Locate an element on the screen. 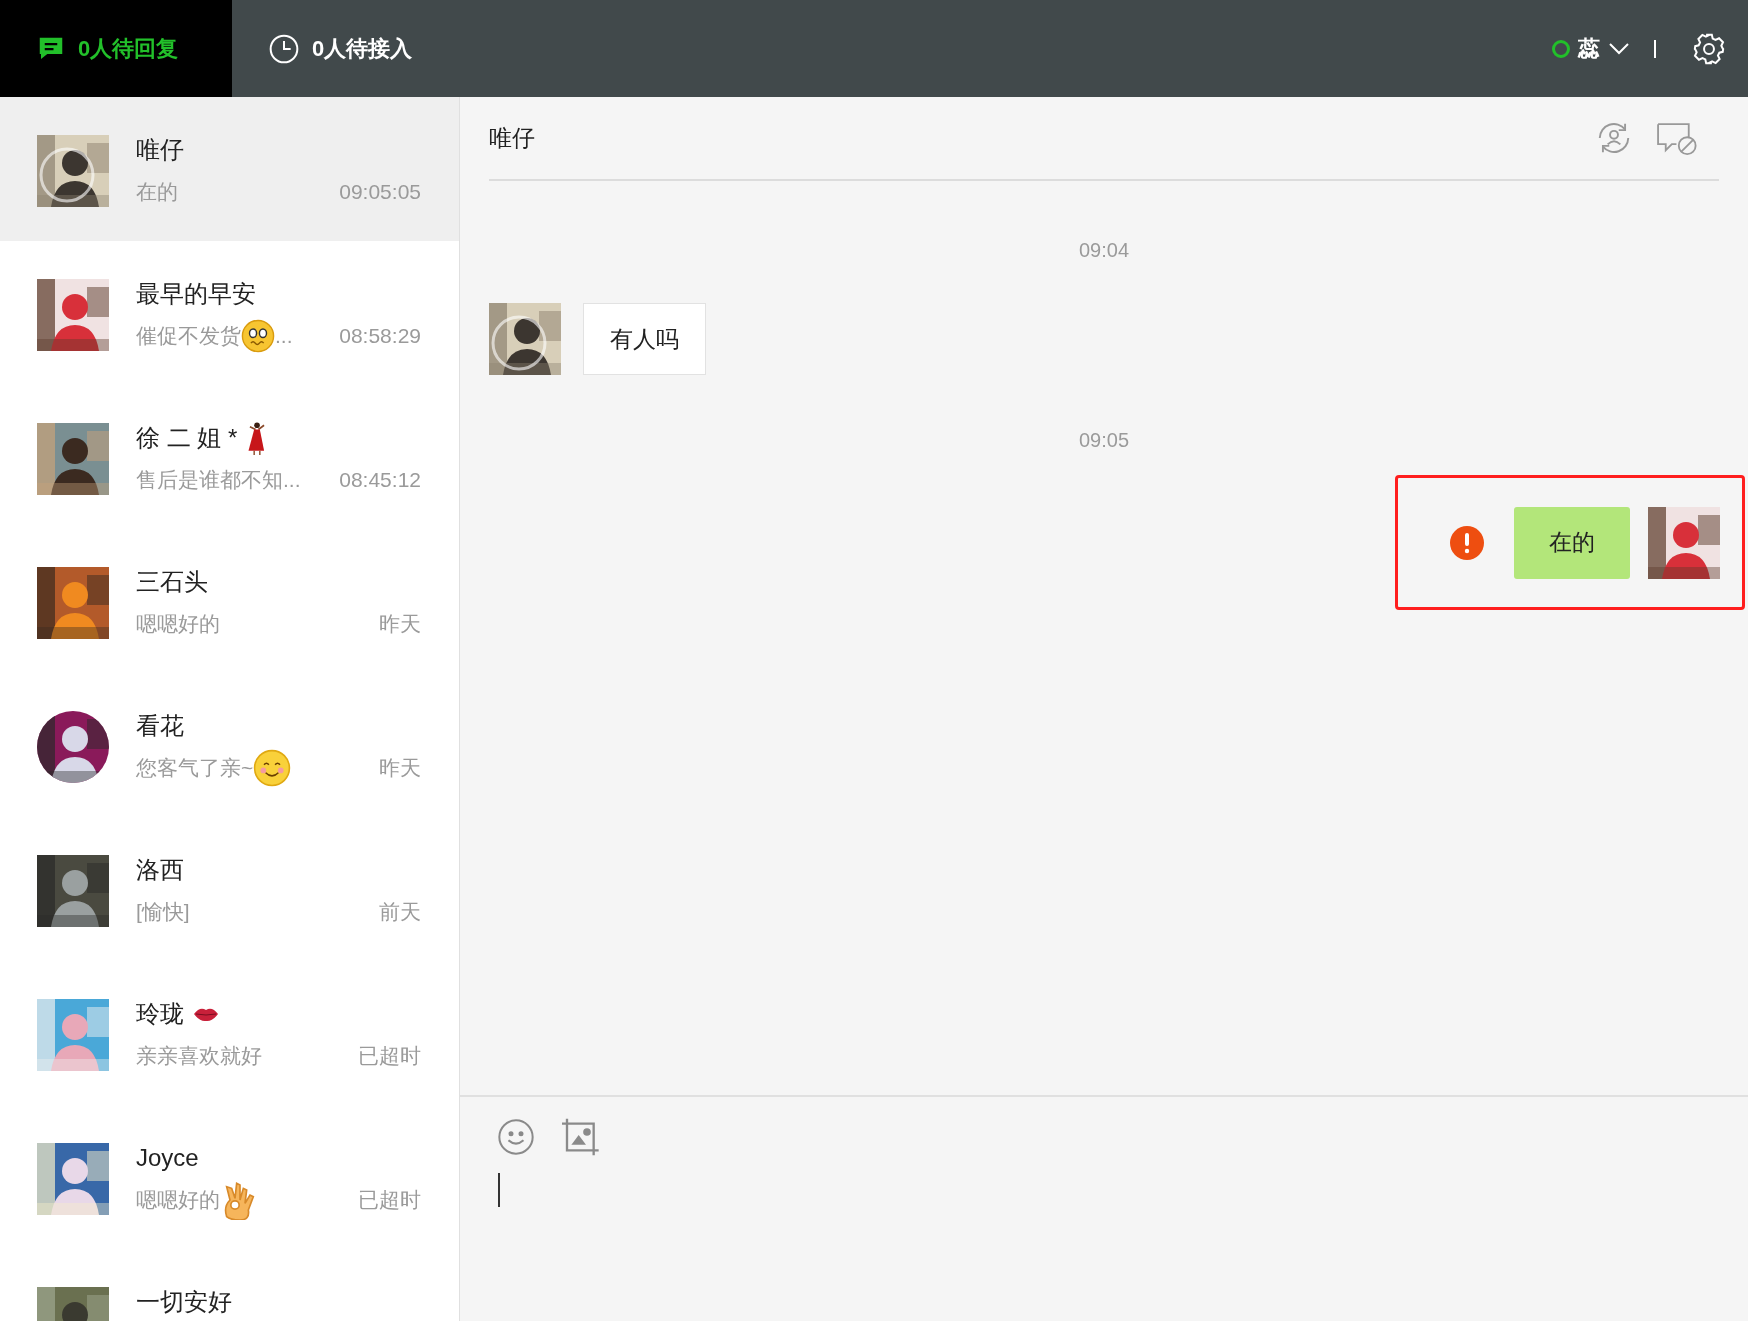 This screenshot has height=1321, width=1748. gear-icon is located at coordinates (1709, 48).